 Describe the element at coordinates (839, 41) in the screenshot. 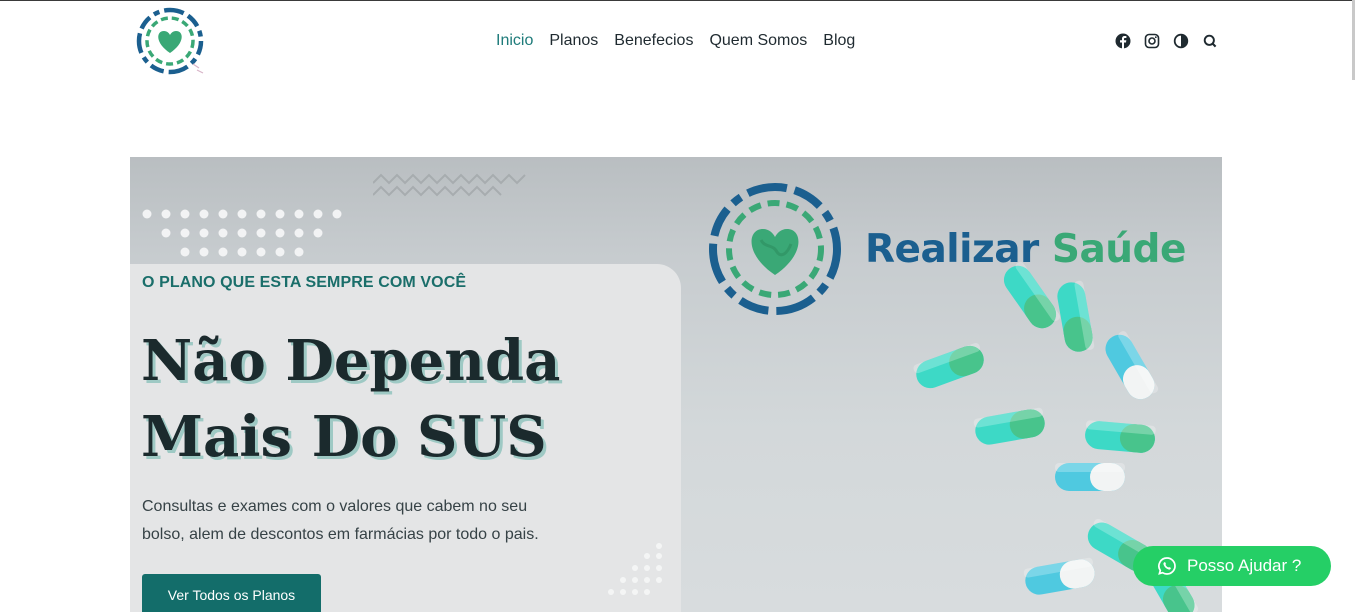

I see `nav-item-blog: Blog` at that location.